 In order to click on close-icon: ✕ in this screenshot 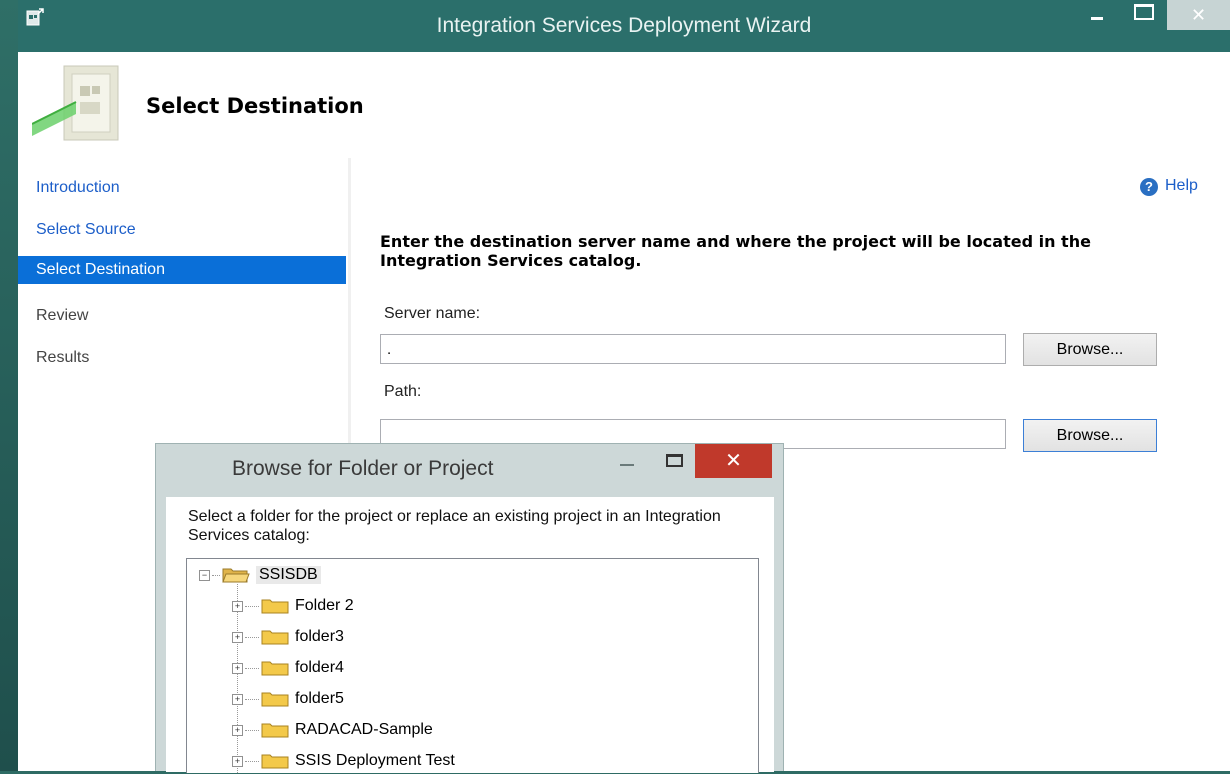, I will do `click(1198, 14)`.